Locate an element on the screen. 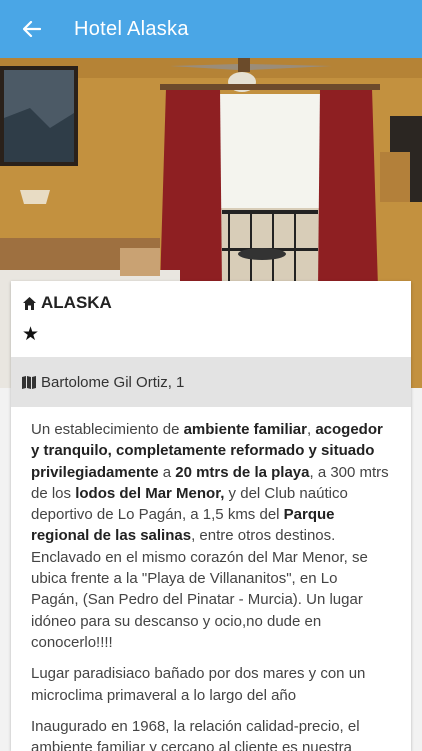 The width and height of the screenshot is (422, 751). hotel-name: ALASKA is located at coordinates (211, 303).